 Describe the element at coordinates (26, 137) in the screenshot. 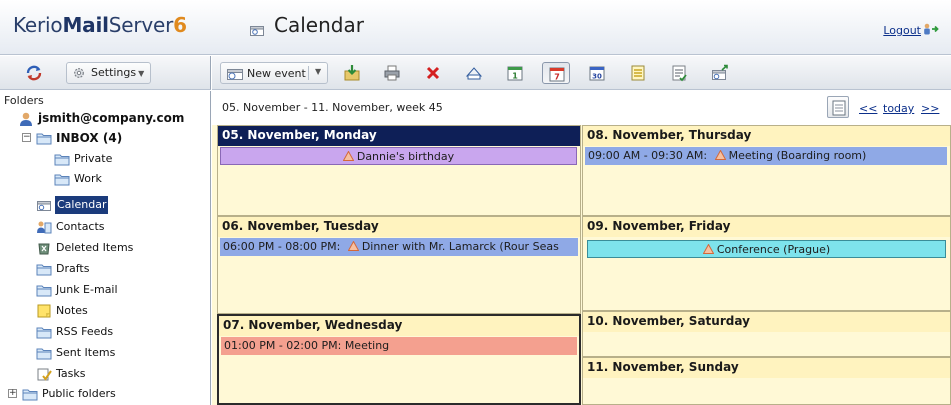

I see `collapse-toggle: −` at that location.